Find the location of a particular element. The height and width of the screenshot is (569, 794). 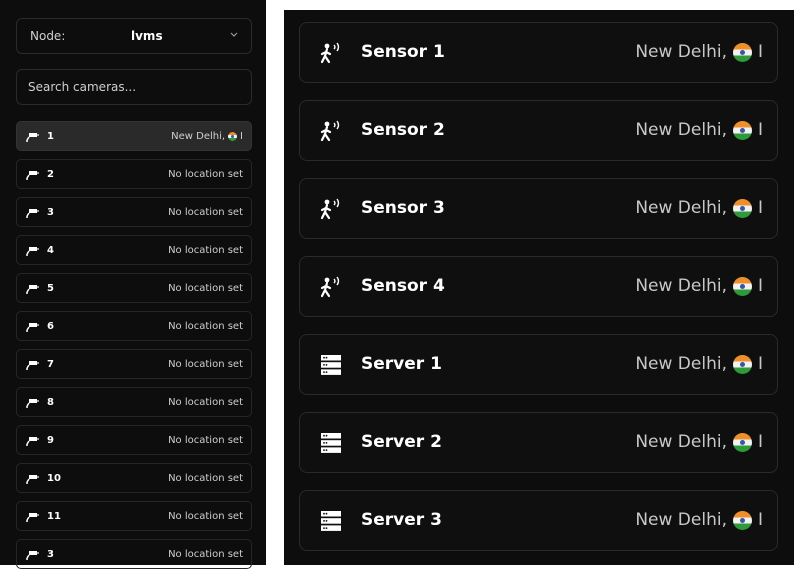

camera-name: 3 is located at coordinates (50, 212).